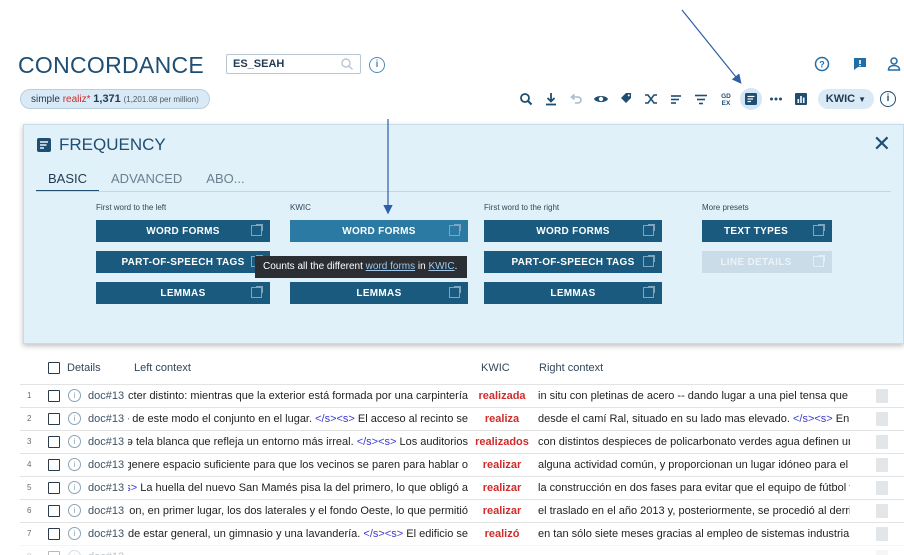  What do you see at coordinates (801, 99) in the screenshot?
I see `chart-icon` at bounding box center [801, 99].